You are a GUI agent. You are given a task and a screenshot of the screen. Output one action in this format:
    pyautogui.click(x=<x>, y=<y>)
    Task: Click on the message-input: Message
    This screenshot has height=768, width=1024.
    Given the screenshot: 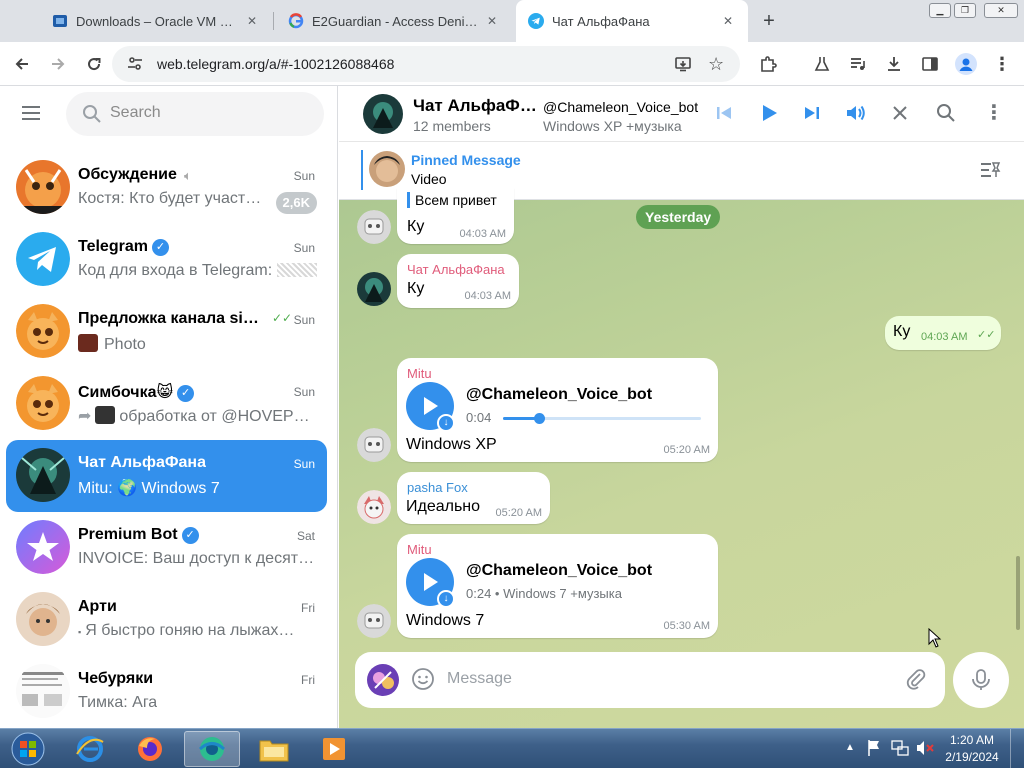 What is the action you would take?
    pyautogui.click(x=479, y=679)
    